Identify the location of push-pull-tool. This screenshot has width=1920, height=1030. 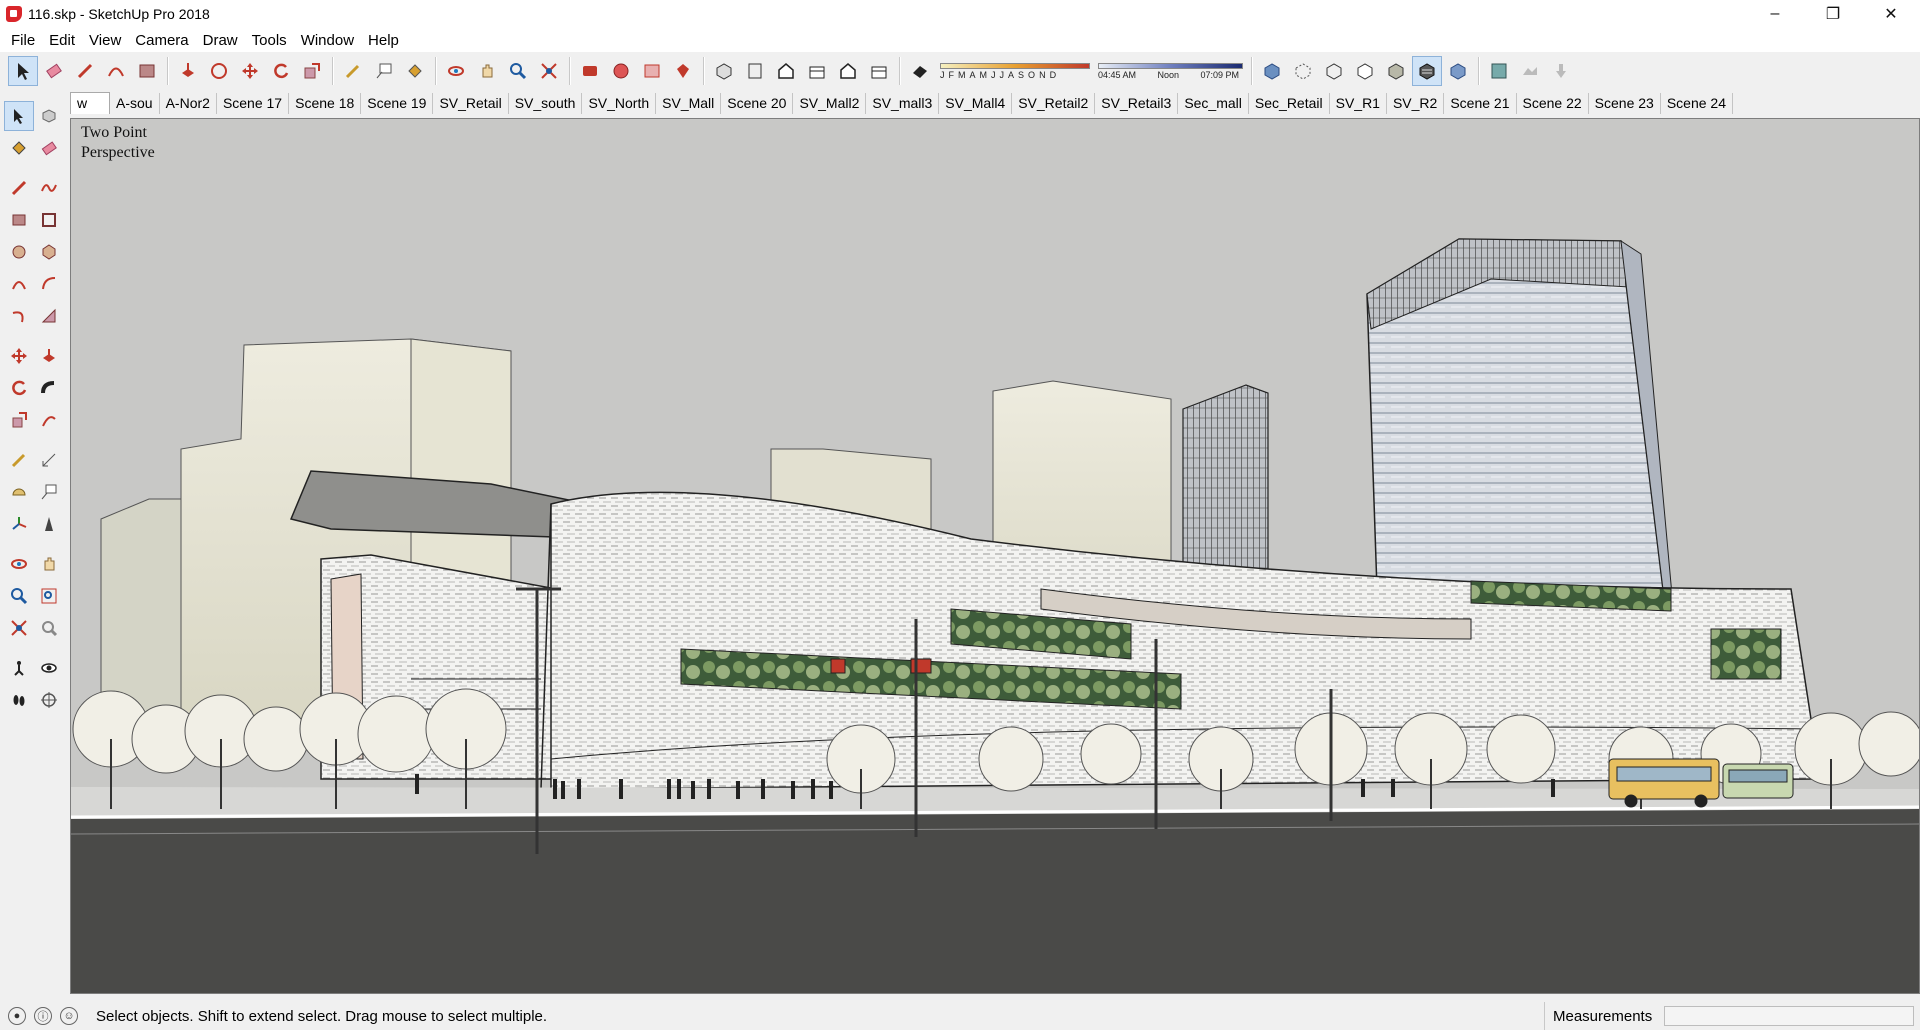
(49, 356).